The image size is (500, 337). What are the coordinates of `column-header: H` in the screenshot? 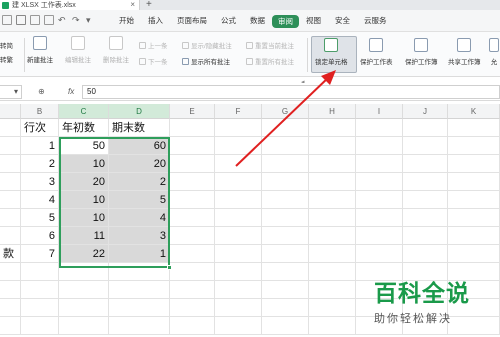 It's located at (332, 111).